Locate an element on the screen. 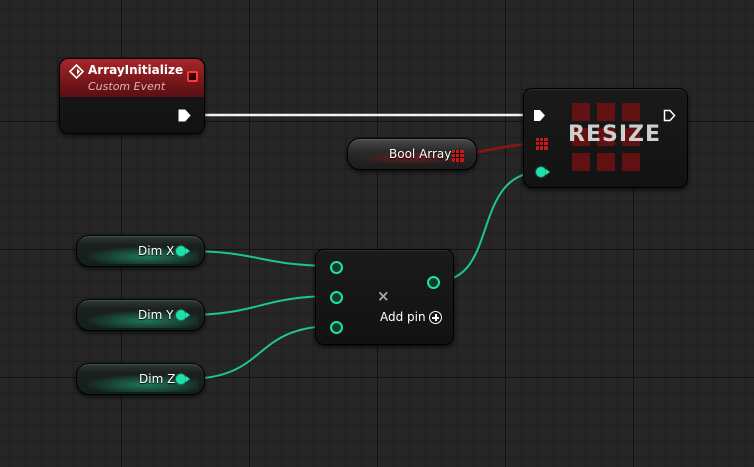 The width and height of the screenshot is (754, 467). event-exec-output-pin is located at coordinates (184, 115).